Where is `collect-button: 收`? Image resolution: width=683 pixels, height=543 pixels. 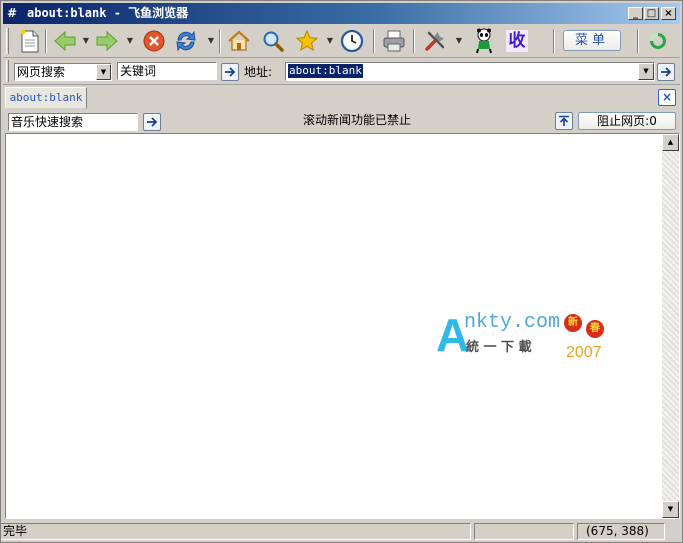 collect-button: 收 is located at coordinates (517, 41).